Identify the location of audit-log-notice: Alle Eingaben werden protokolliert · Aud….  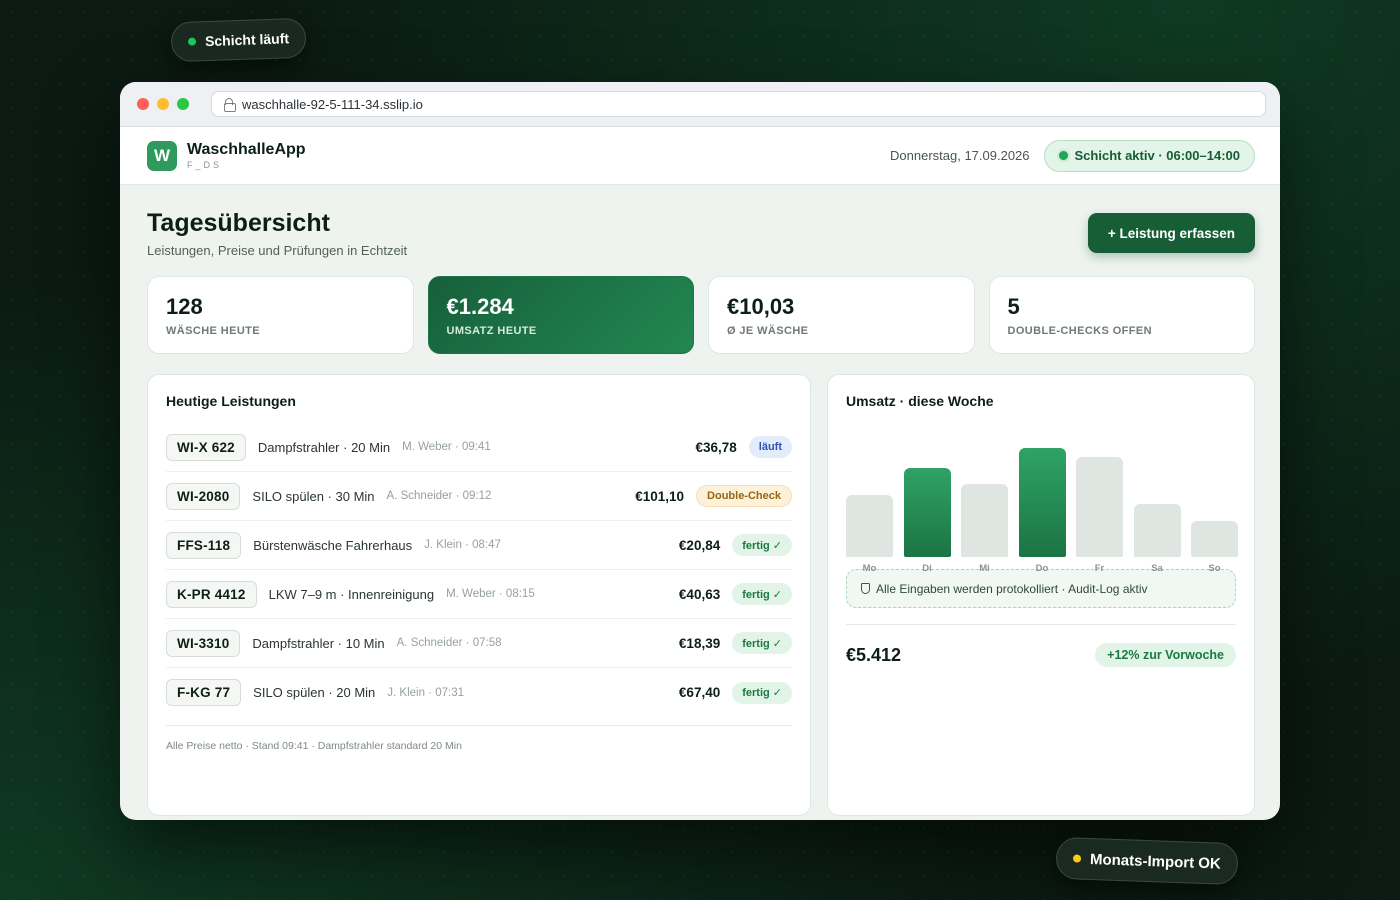
(1041, 588).